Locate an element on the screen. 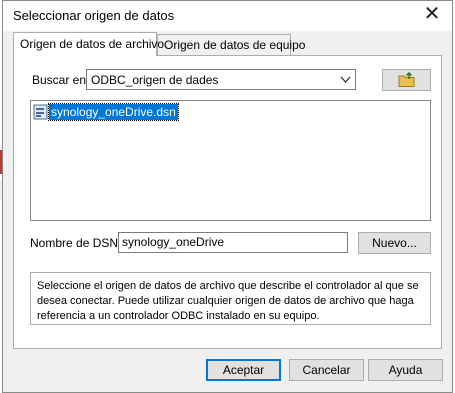 This screenshot has height=393, width=455. chevron-down-icon is located at coordinates (345, 79).